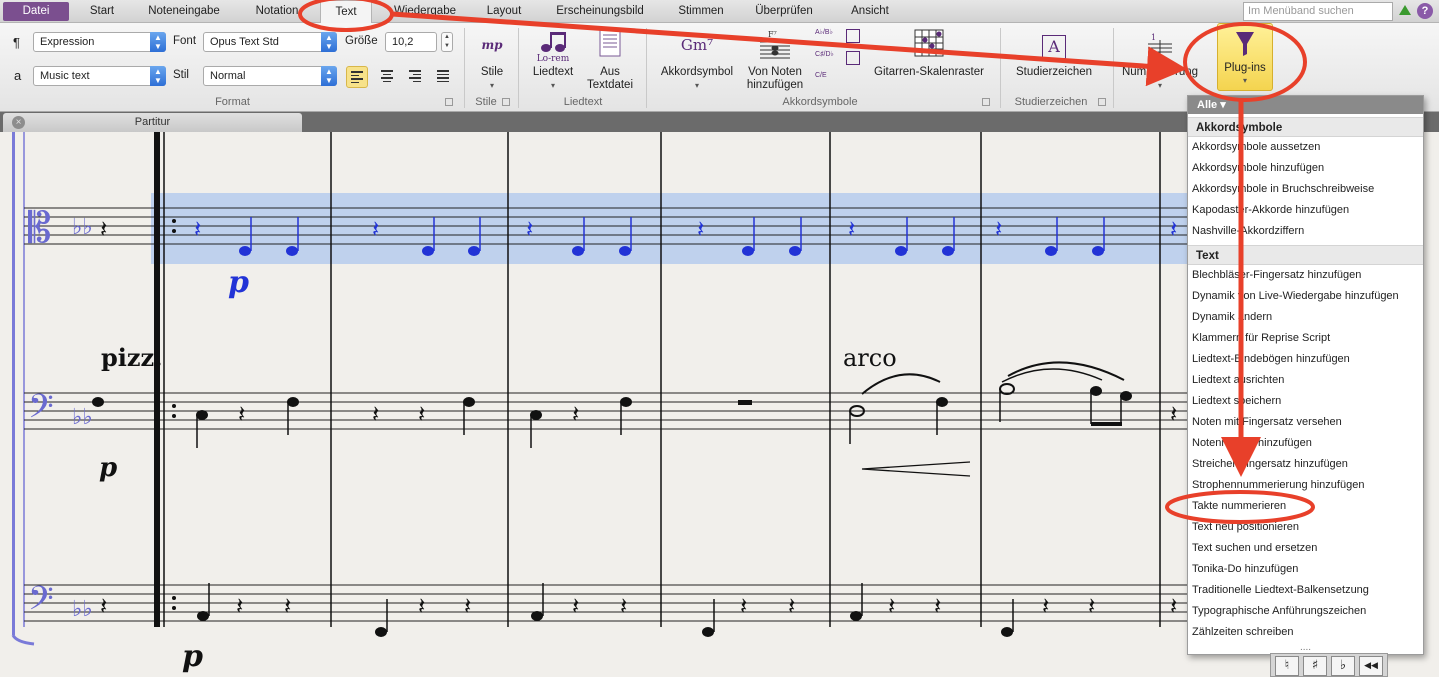 Image resolution: width=1439 pixels, height=677 pixels. I want to click on justify-button, so click(443, 77).